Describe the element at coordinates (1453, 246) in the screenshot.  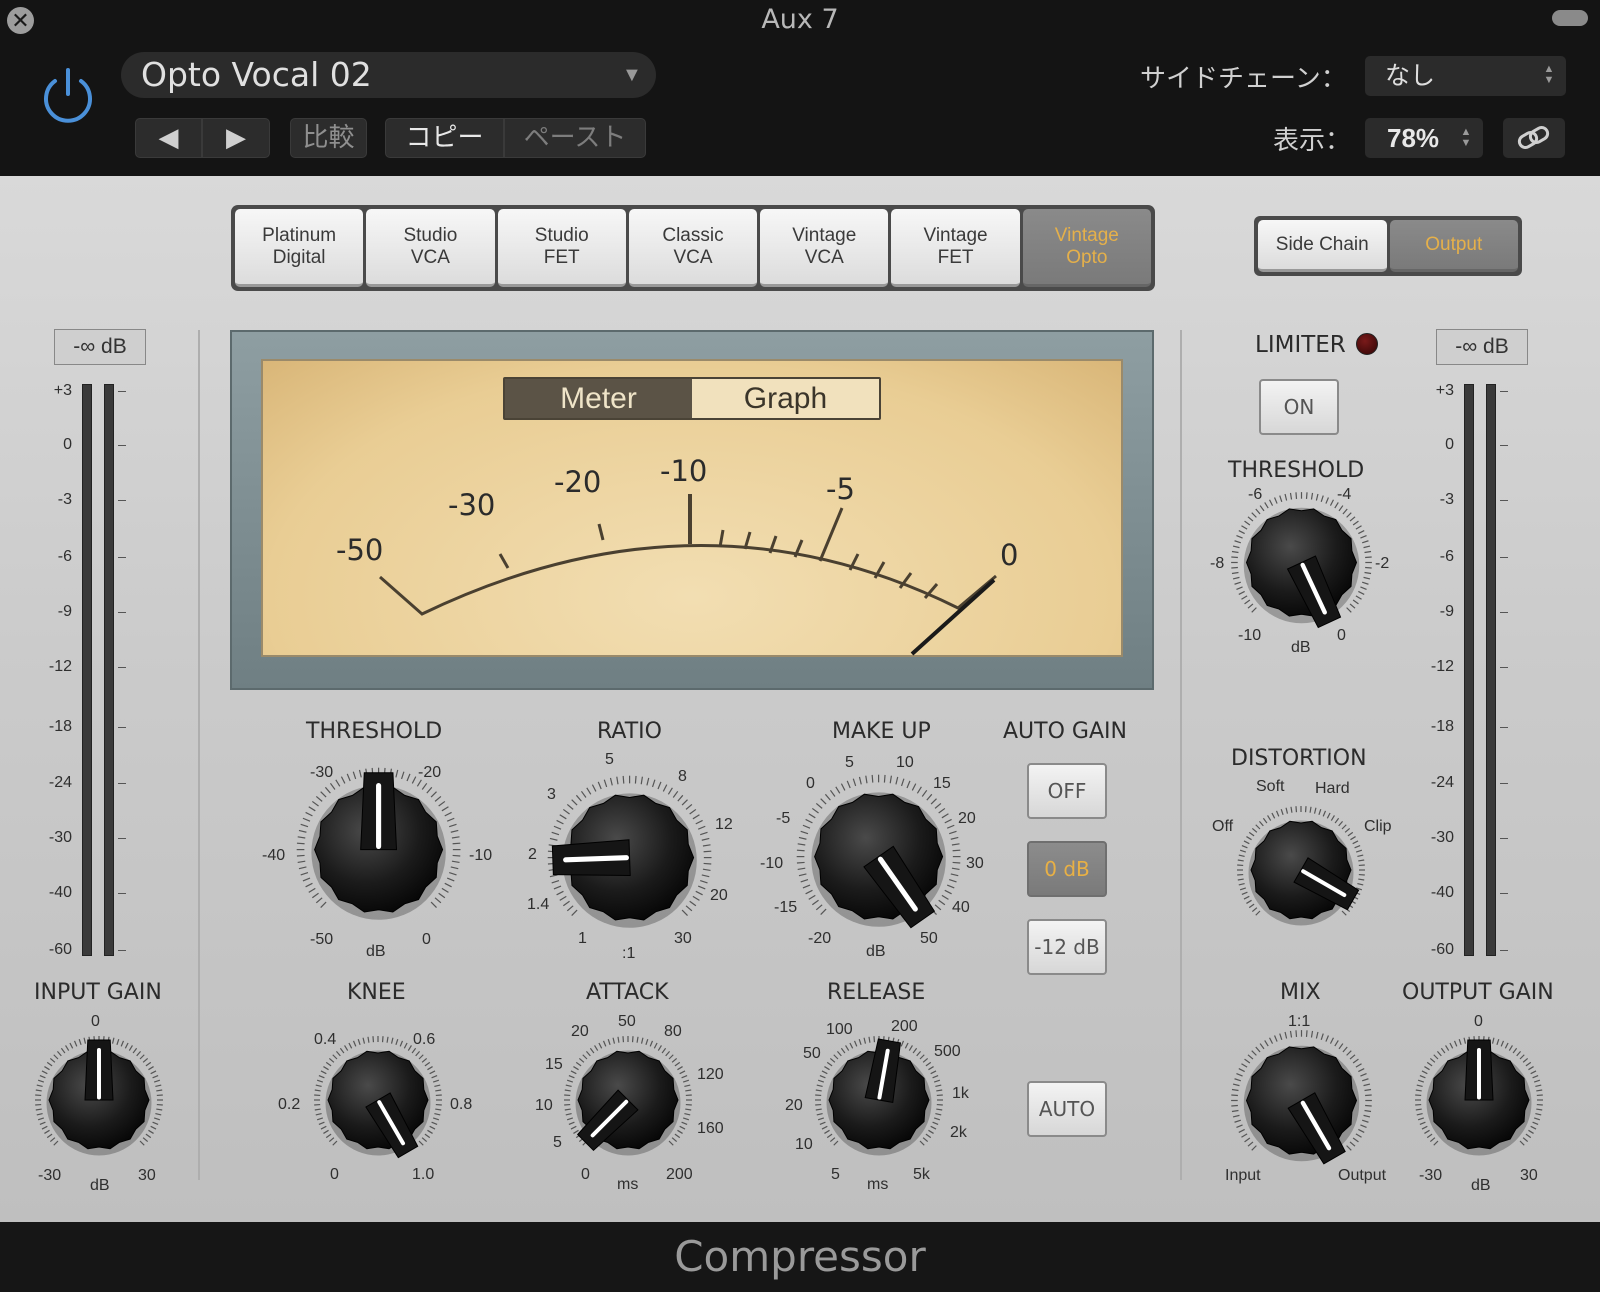
I see `tab-output: Output` at that location.